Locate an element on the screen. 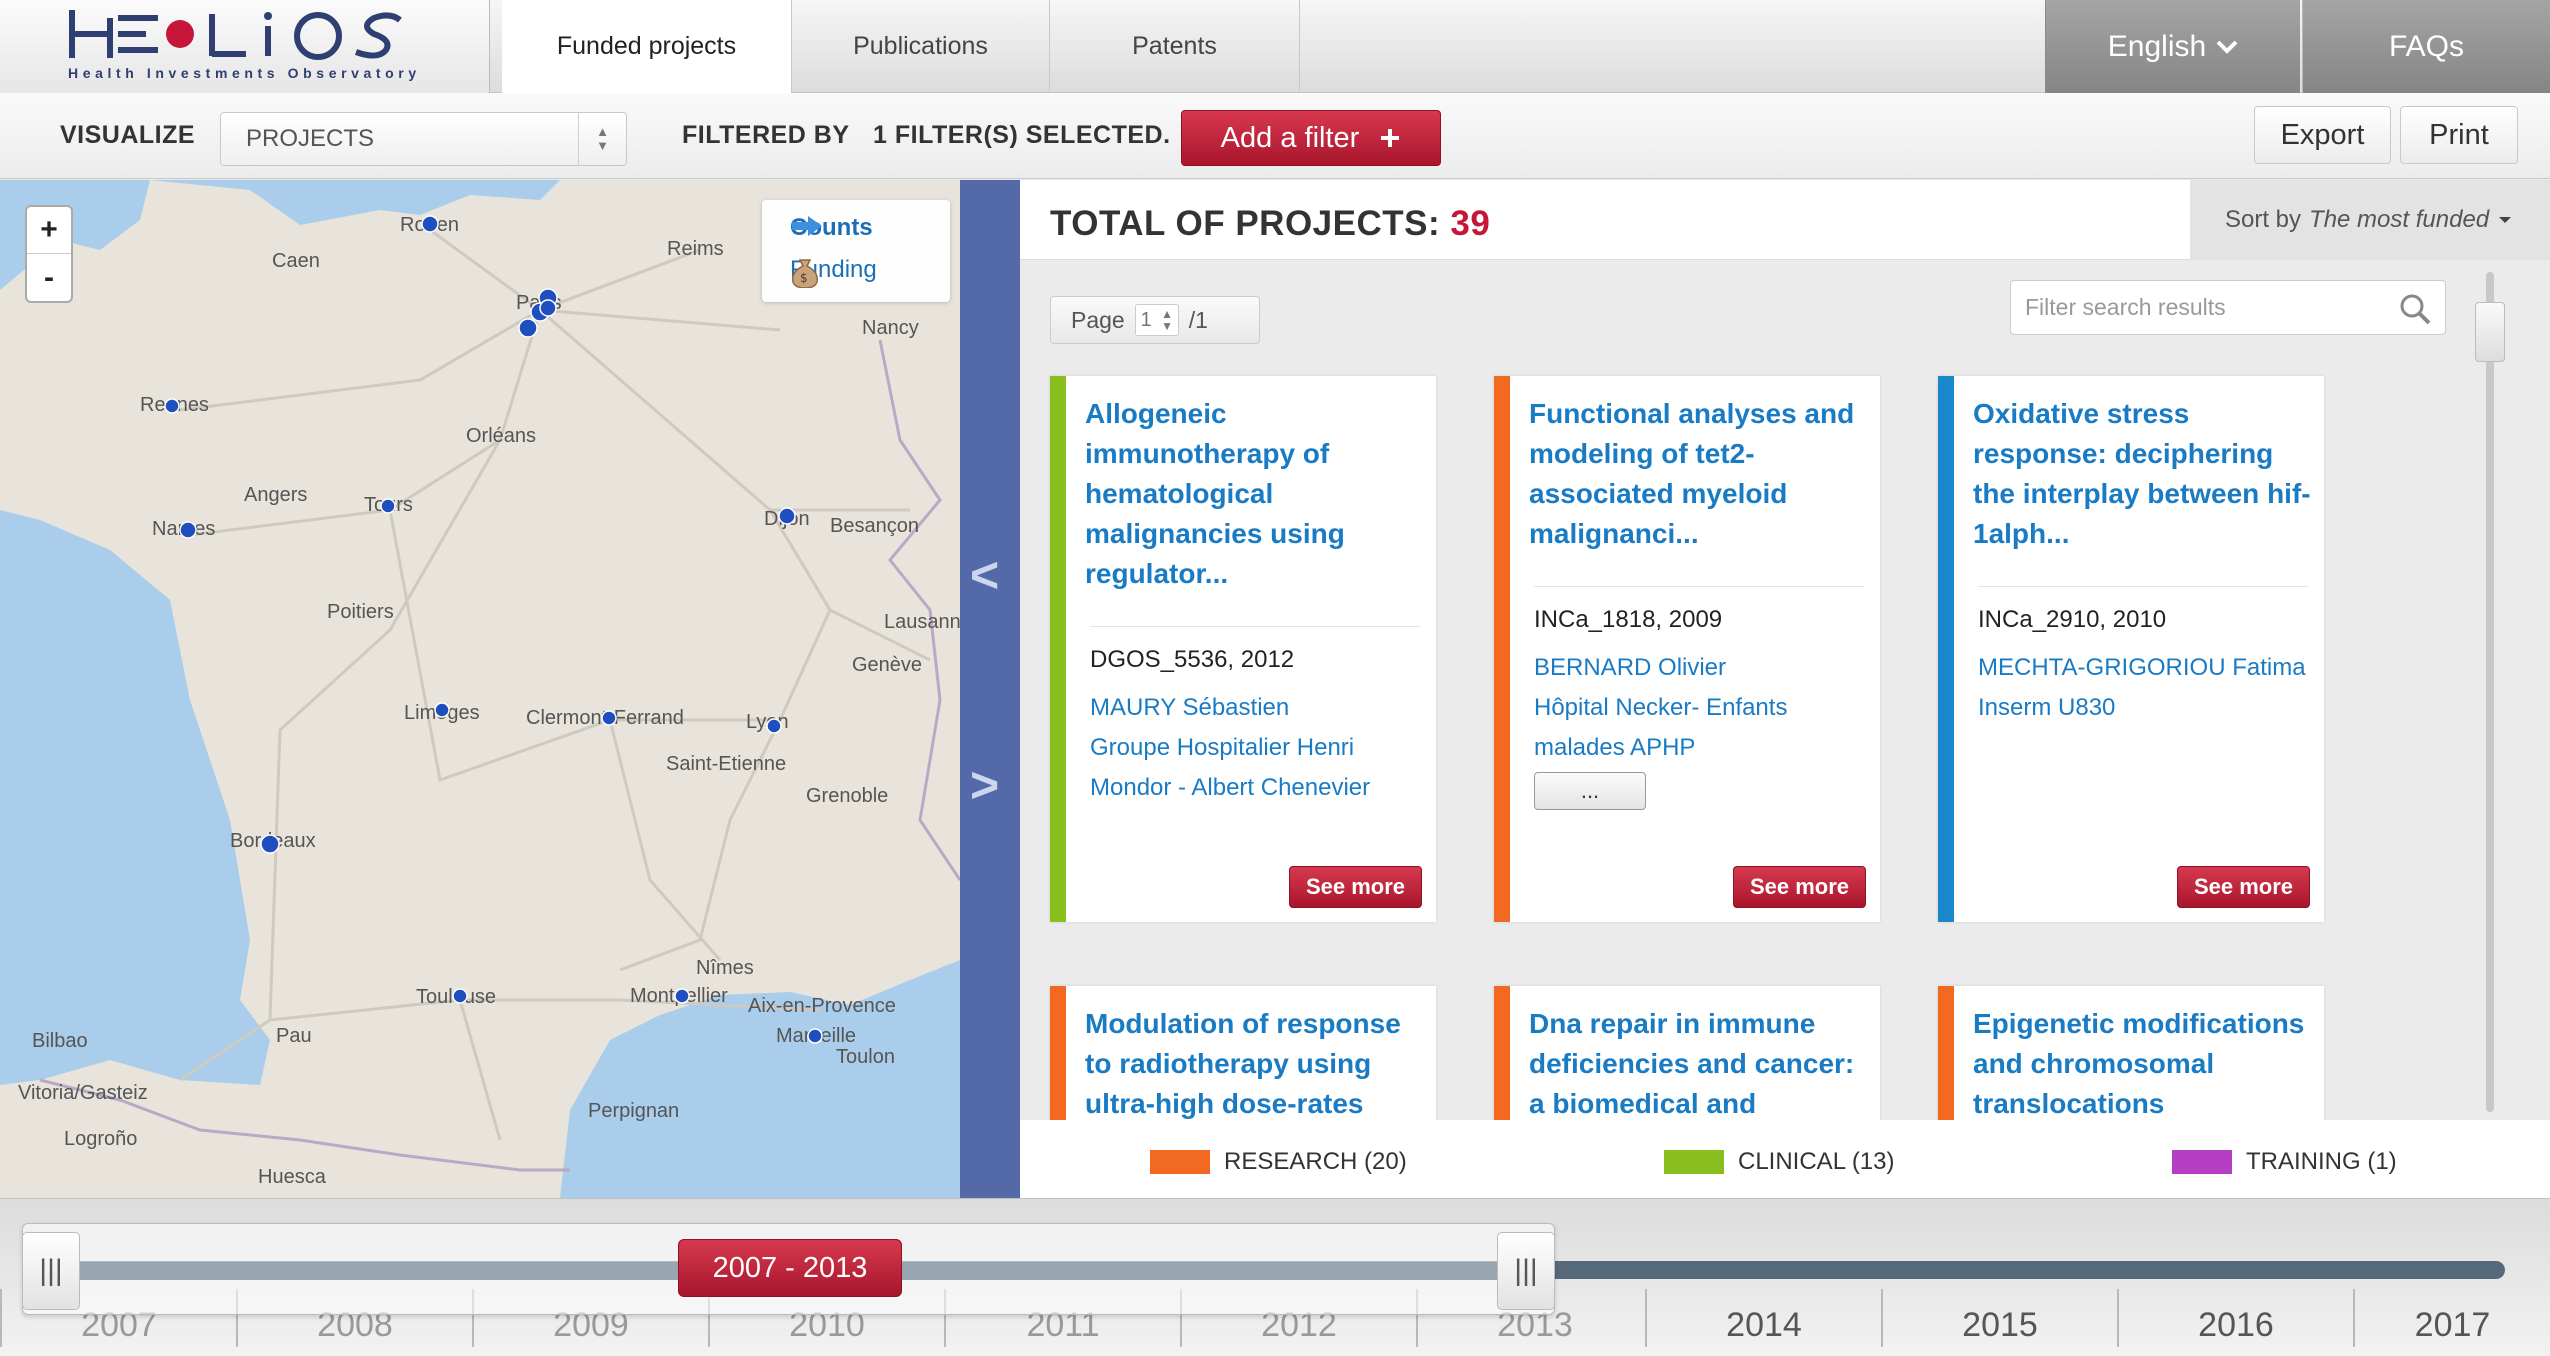 Image resolution: width=2550 pixels, height=1356 pixels. expand-right-icon: > is located at coordinates (984, 785).